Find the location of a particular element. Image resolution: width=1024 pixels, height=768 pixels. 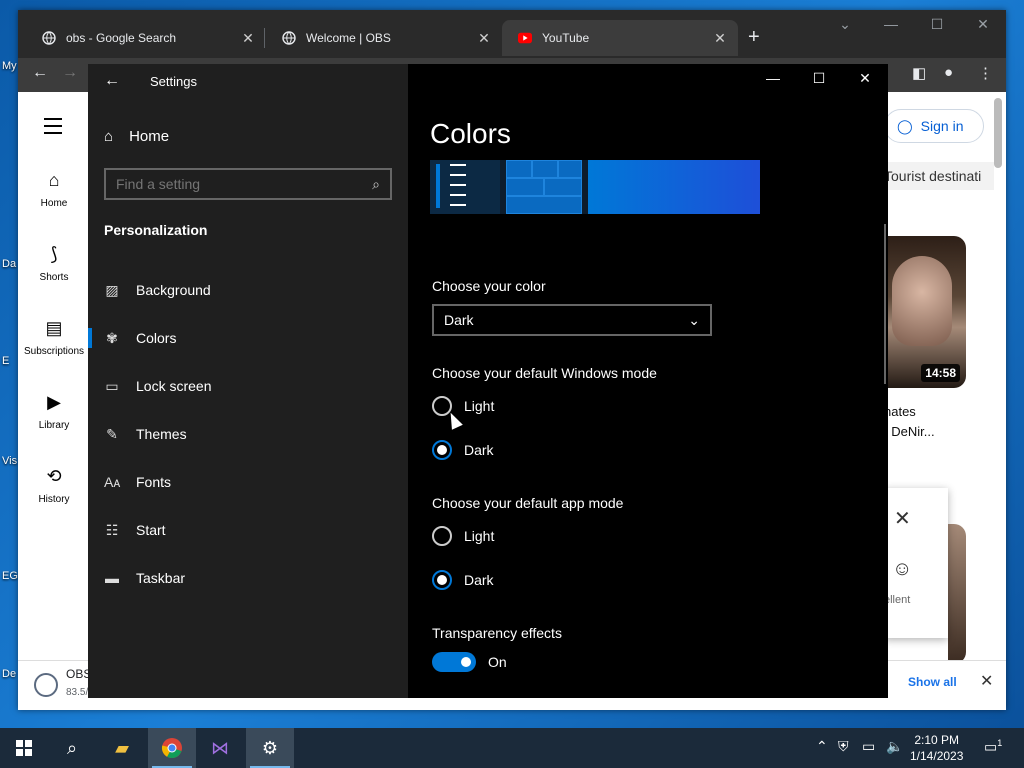

desktop-icon-label: Da is located at coordinates (9, 264).